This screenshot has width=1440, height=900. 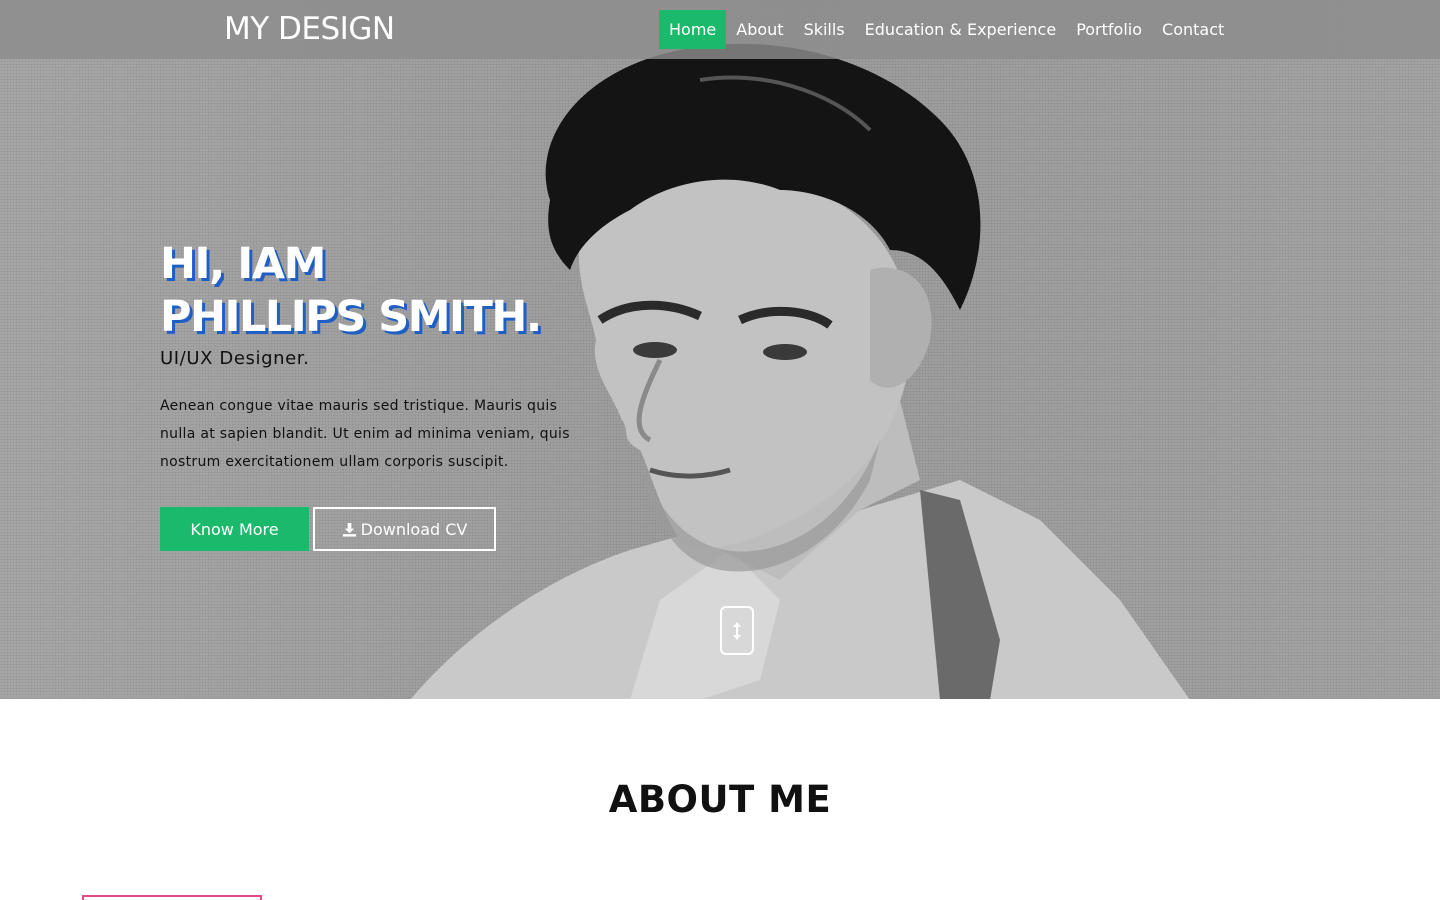 What do you see at coordinates (309, 29) in the screenshot?
I see `brand-logo: MY DESIGN` at bounding box center [309, 29].